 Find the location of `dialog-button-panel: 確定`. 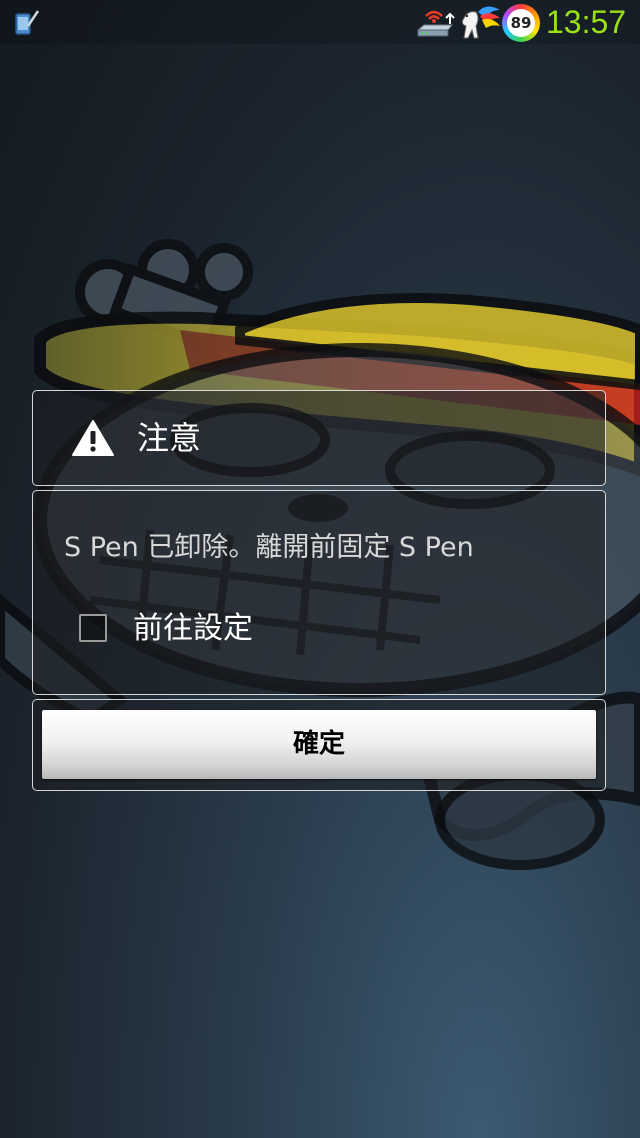

dialog-button-panel: 確定 is located at coordinates (319, 745).